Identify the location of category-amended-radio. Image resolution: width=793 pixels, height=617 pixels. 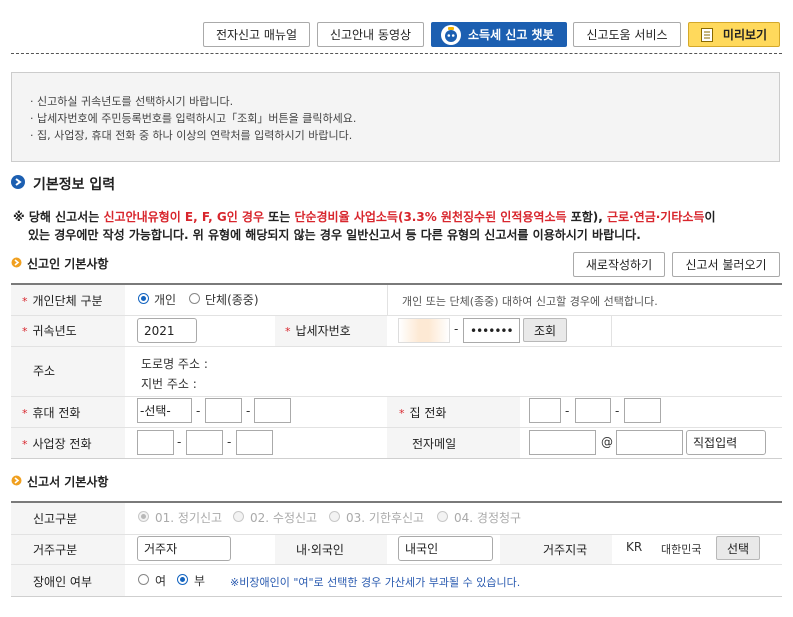
(238, 516).